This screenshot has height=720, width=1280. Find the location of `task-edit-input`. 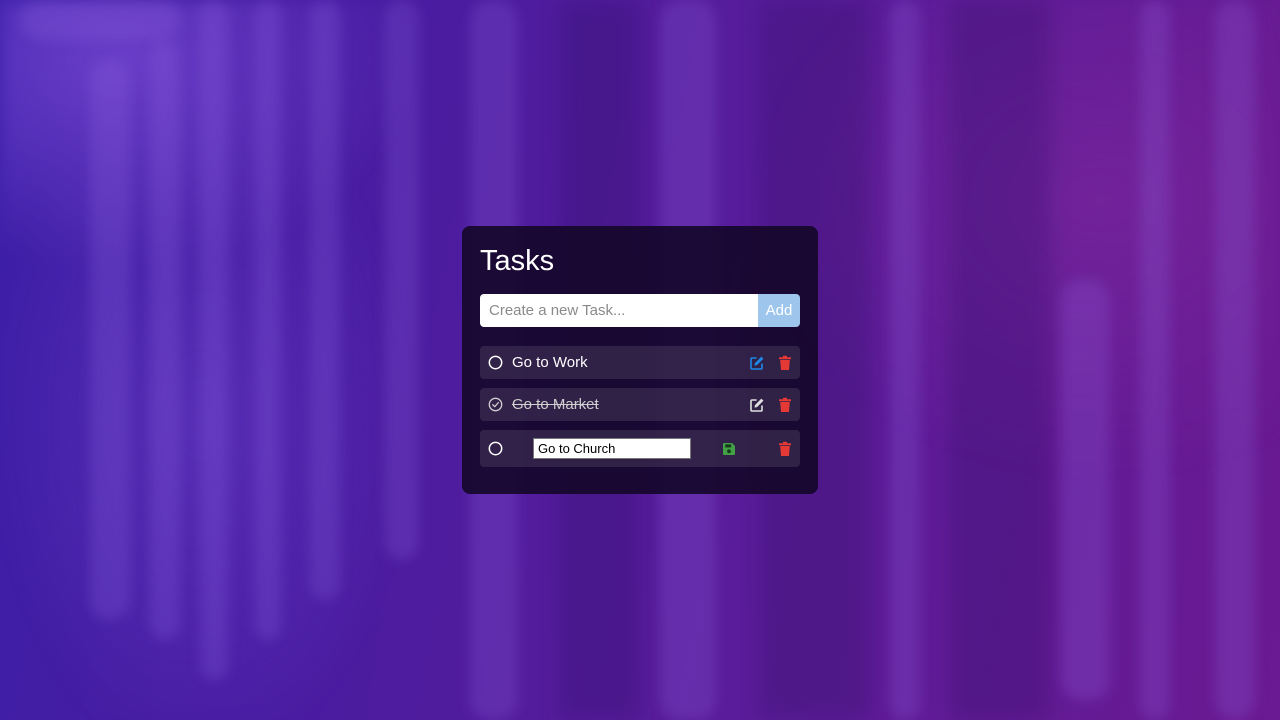

task-edit-input is located at coordinates (612, 448).